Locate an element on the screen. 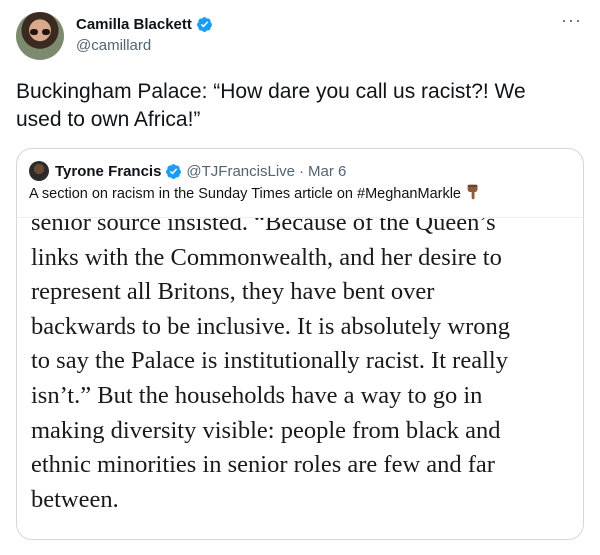 The height and width of the screenshot is (555, 600). more-horizontal-icon: ··· is located at coordinates (571, 20).